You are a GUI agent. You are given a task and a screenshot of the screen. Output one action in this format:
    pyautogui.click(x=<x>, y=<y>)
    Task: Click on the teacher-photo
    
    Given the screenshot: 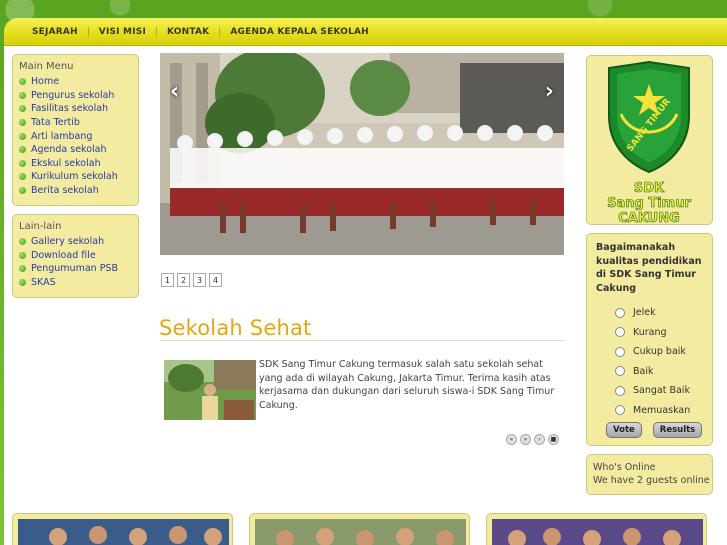 What is the action you would take?
    pyautogui.click(x=210, y=390)
    